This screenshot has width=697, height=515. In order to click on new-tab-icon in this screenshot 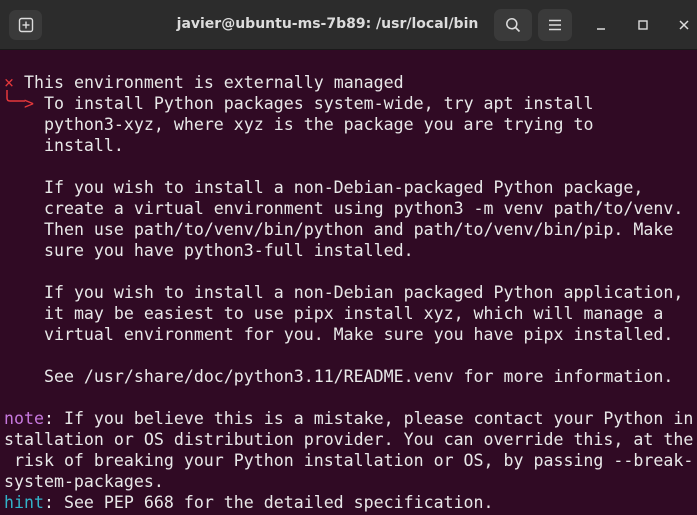, I will do `click(25, 25)`.